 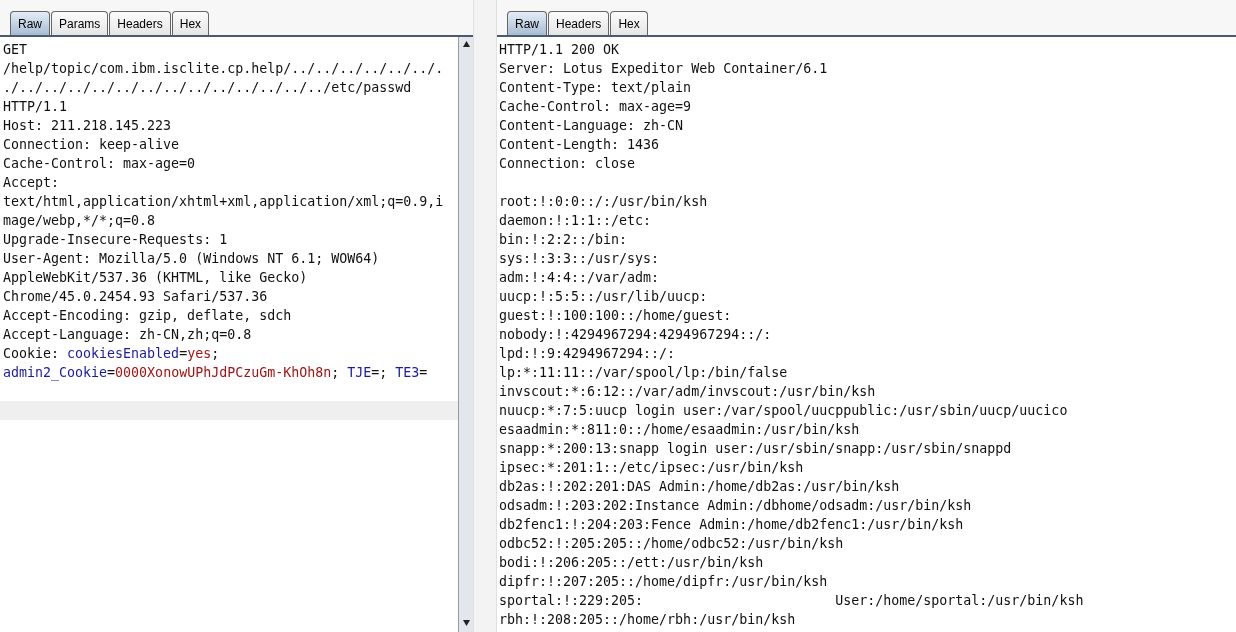 What do you see at coordinates (79, 221) in the screenshot?
I see `text-line: mage/webp,*/*;q=0.8` at bounding box center [79, 221].